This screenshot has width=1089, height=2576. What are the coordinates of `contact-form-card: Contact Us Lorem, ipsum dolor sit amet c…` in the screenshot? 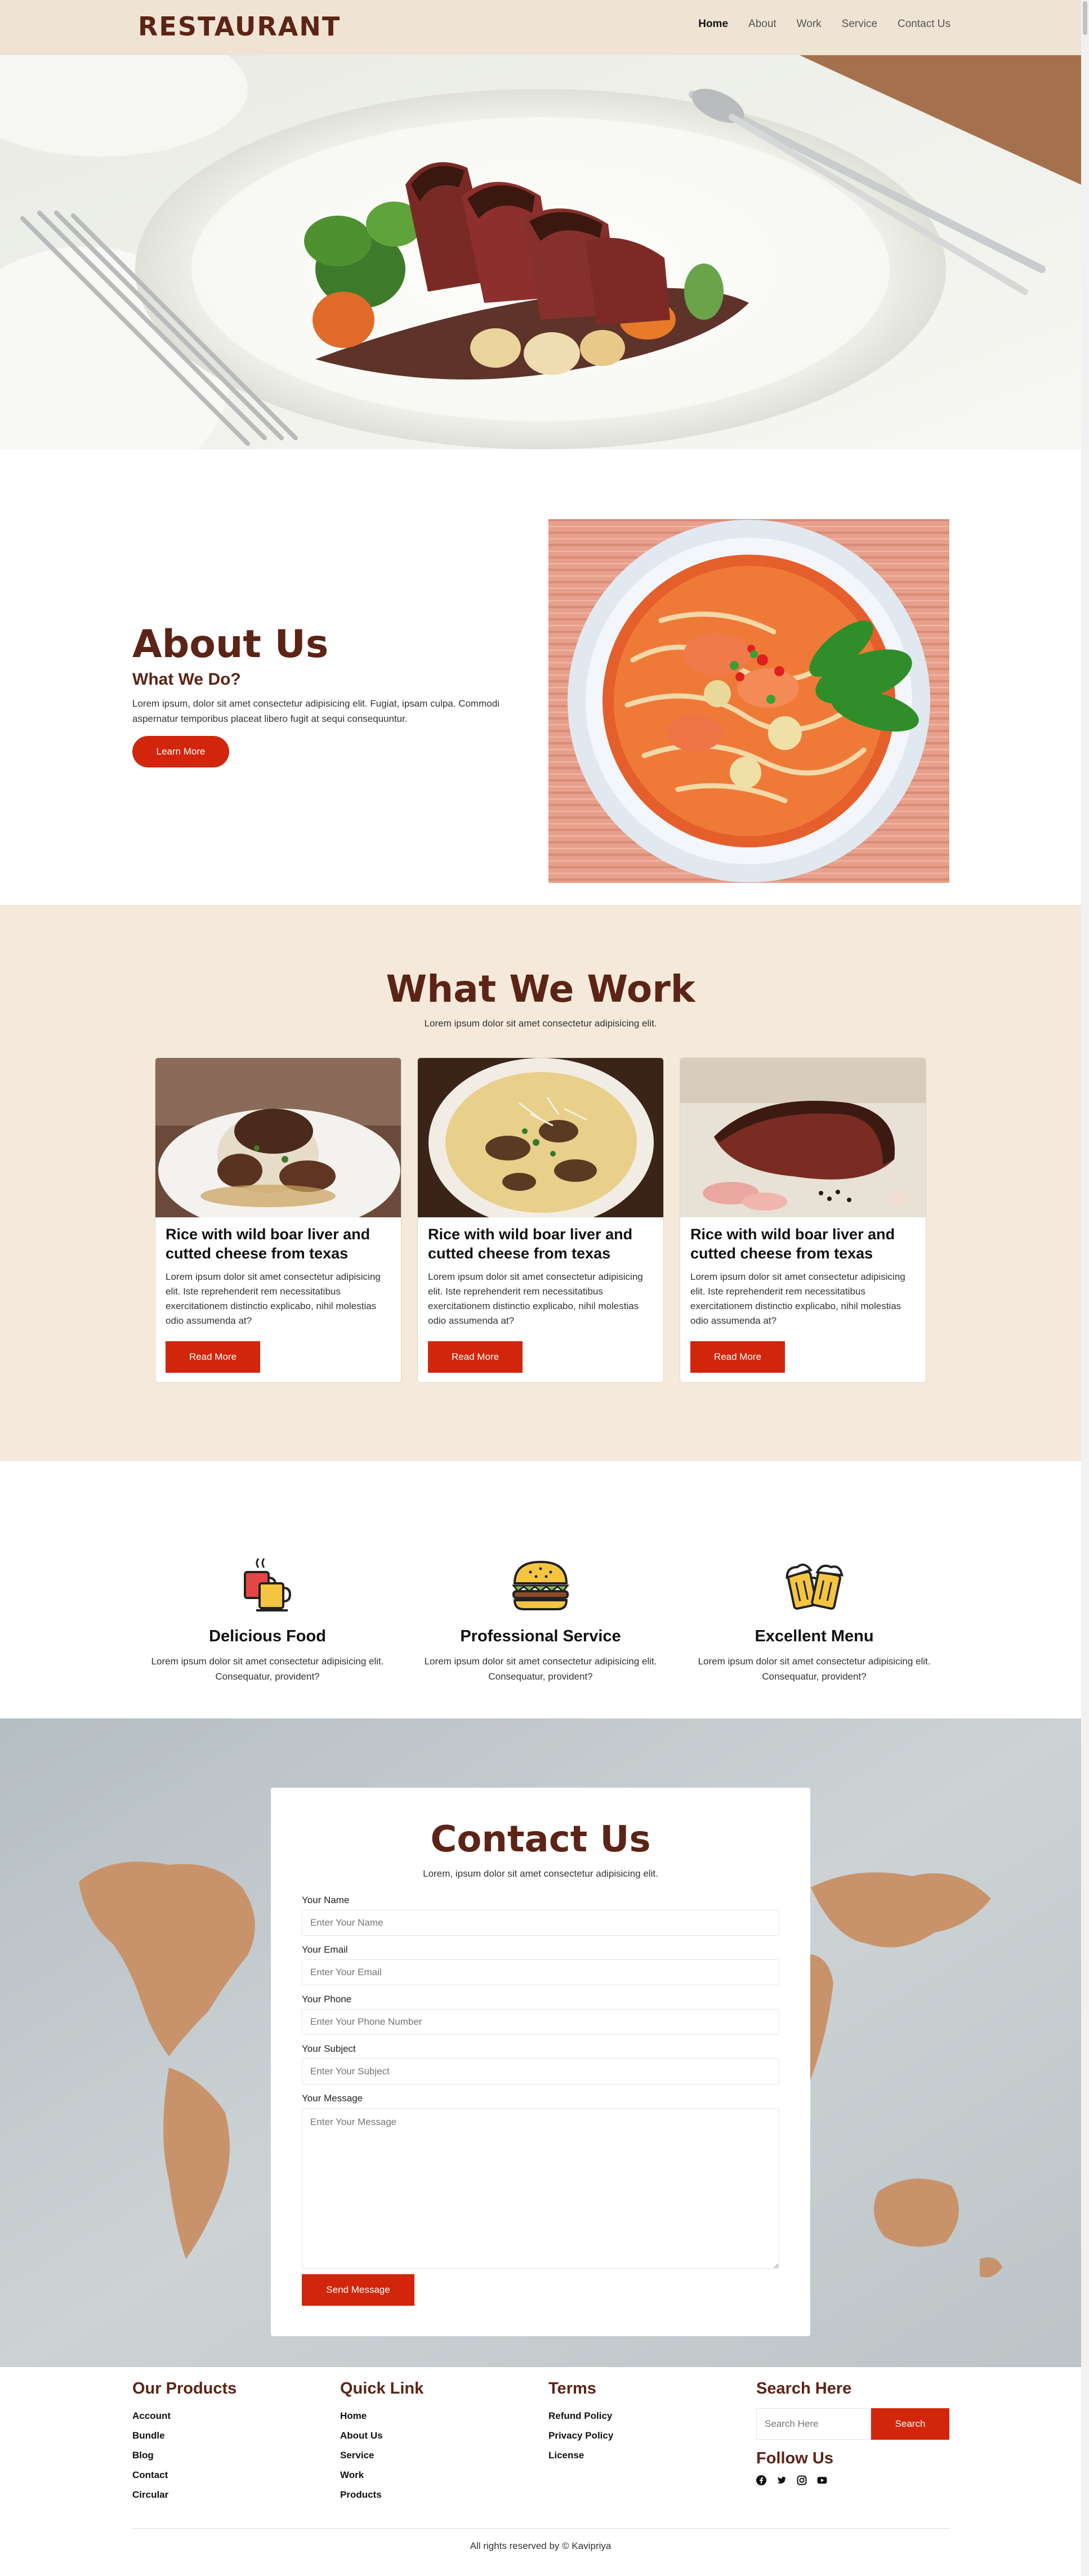 It's located at (540, 2062).